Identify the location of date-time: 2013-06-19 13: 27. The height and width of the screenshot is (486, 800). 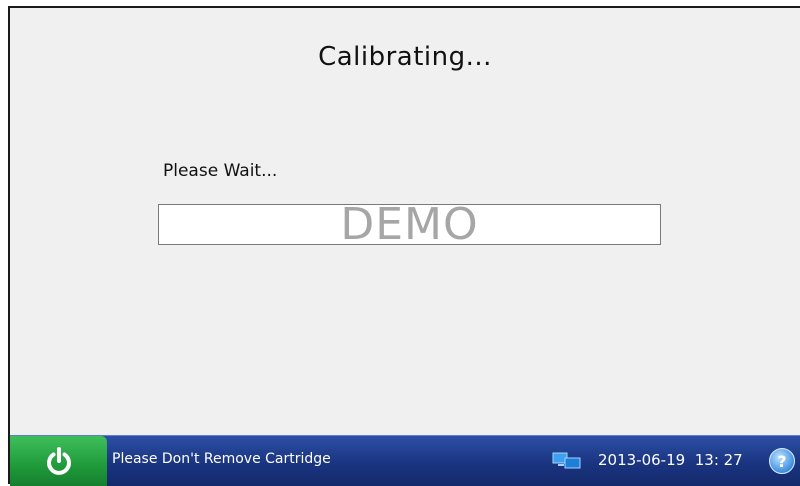
(670, 460).